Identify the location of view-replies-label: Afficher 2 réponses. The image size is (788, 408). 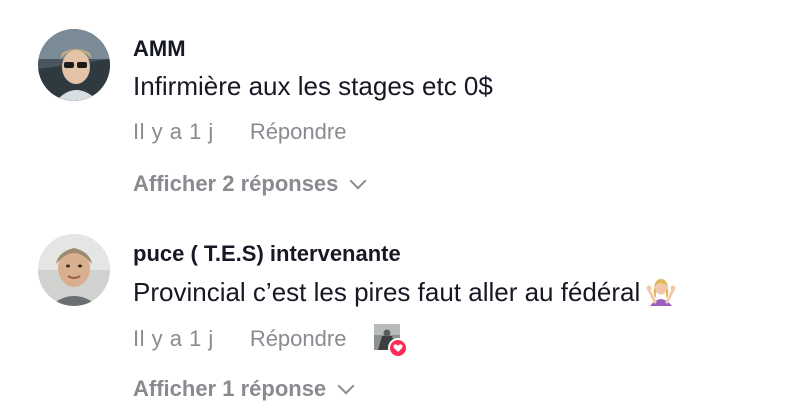
(236, 183).